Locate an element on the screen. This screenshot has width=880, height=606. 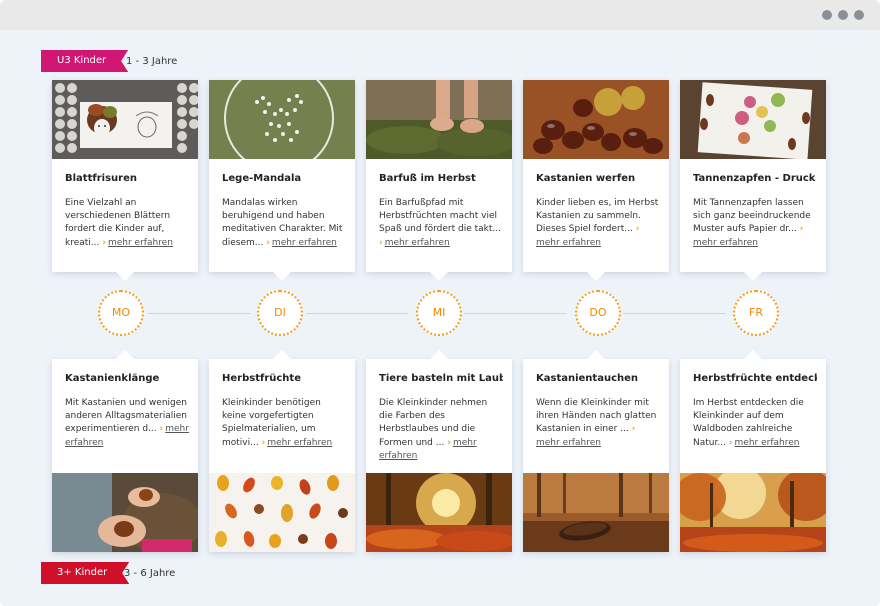
leaf-hairstyle-photo is located at coordinates (125, 119).